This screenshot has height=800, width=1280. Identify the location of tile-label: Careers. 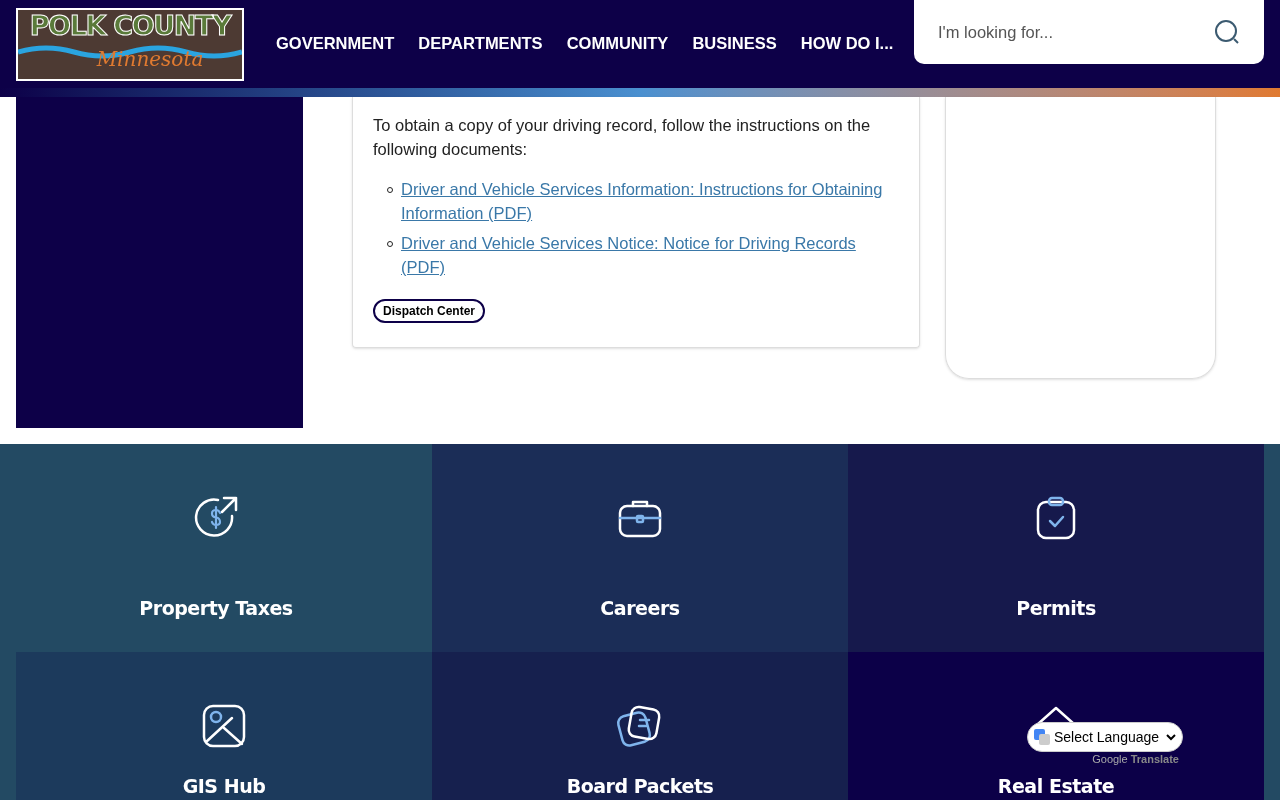
(640, 608).